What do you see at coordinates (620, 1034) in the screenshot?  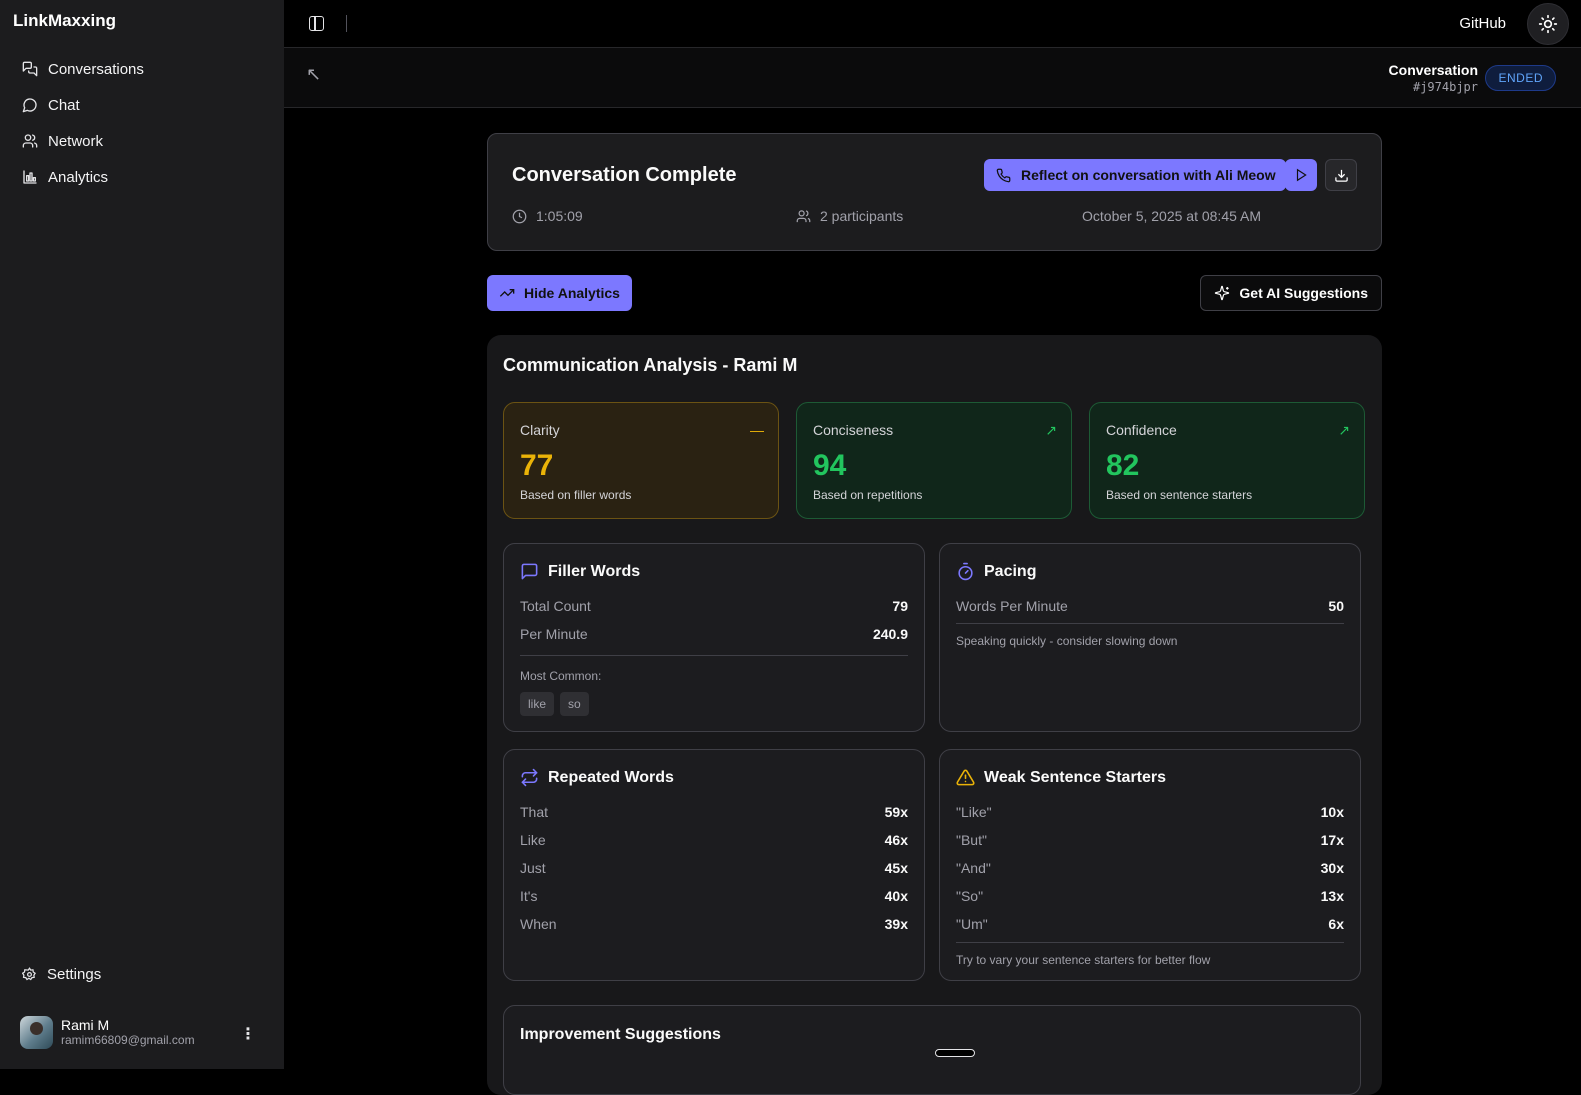 I see `panel-title: Improvement Suggestions` at bounding box center [620, 1034].